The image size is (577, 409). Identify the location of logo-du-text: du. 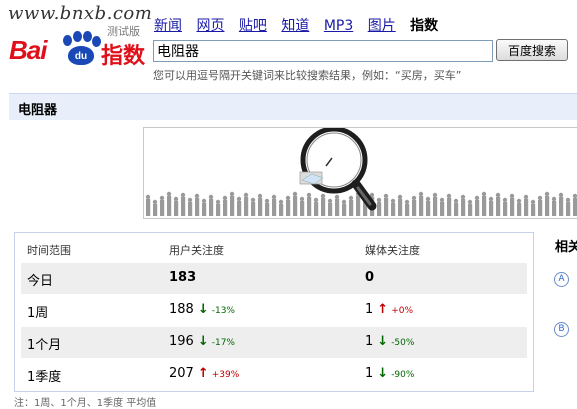
(81, 55).